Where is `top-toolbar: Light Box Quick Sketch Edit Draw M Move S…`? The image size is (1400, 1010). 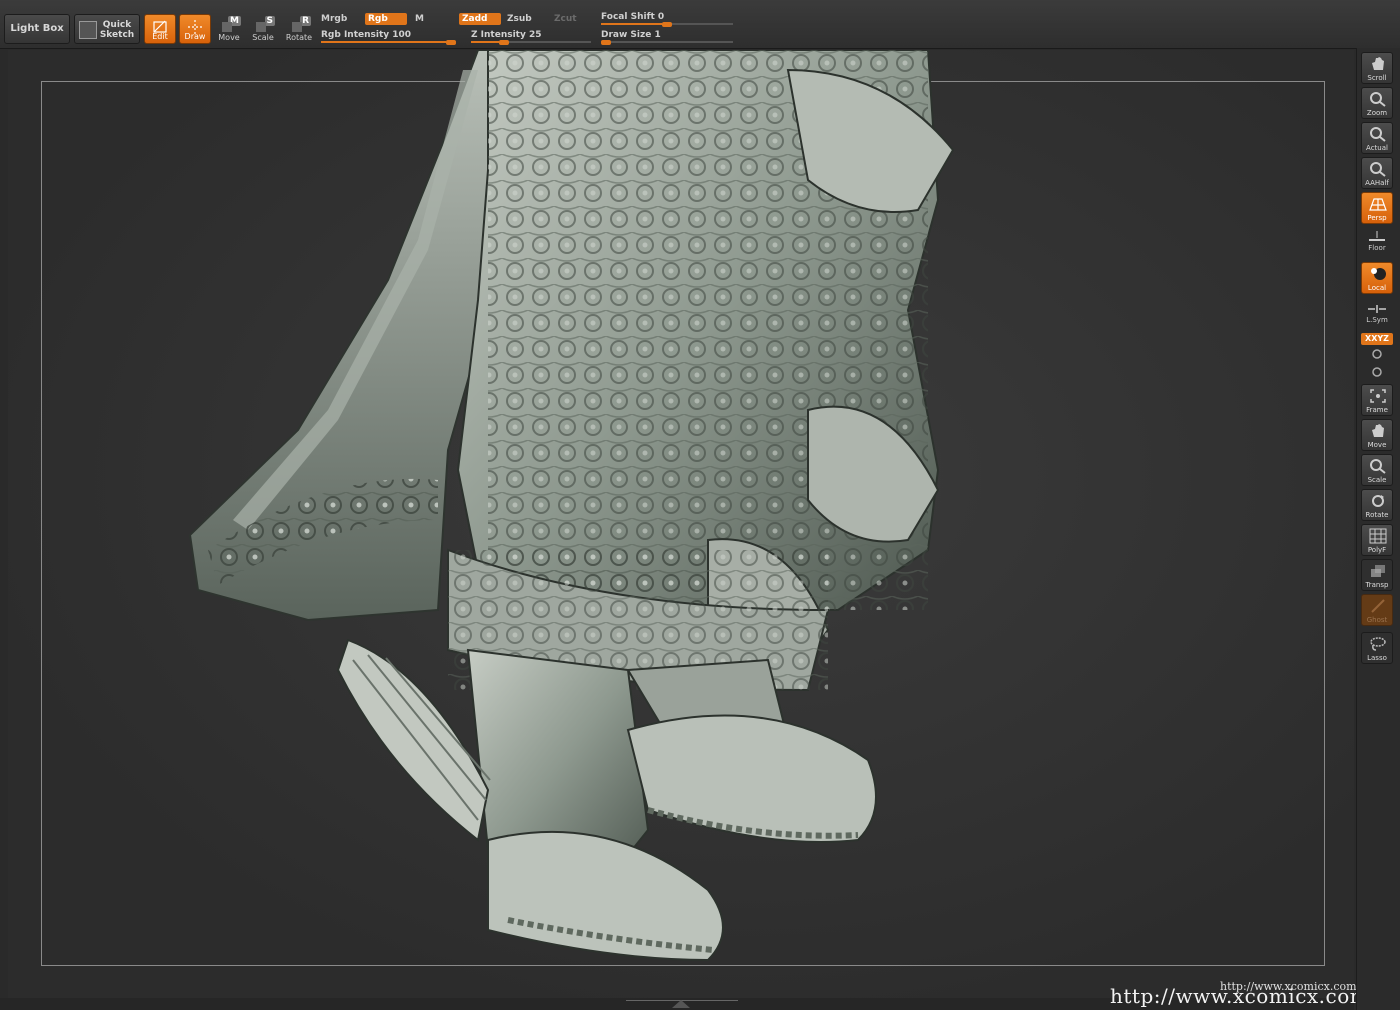
top-toolbar: Light Box Quick Sketch Edit Draw M Move S… is located at coordinates (700, 24).